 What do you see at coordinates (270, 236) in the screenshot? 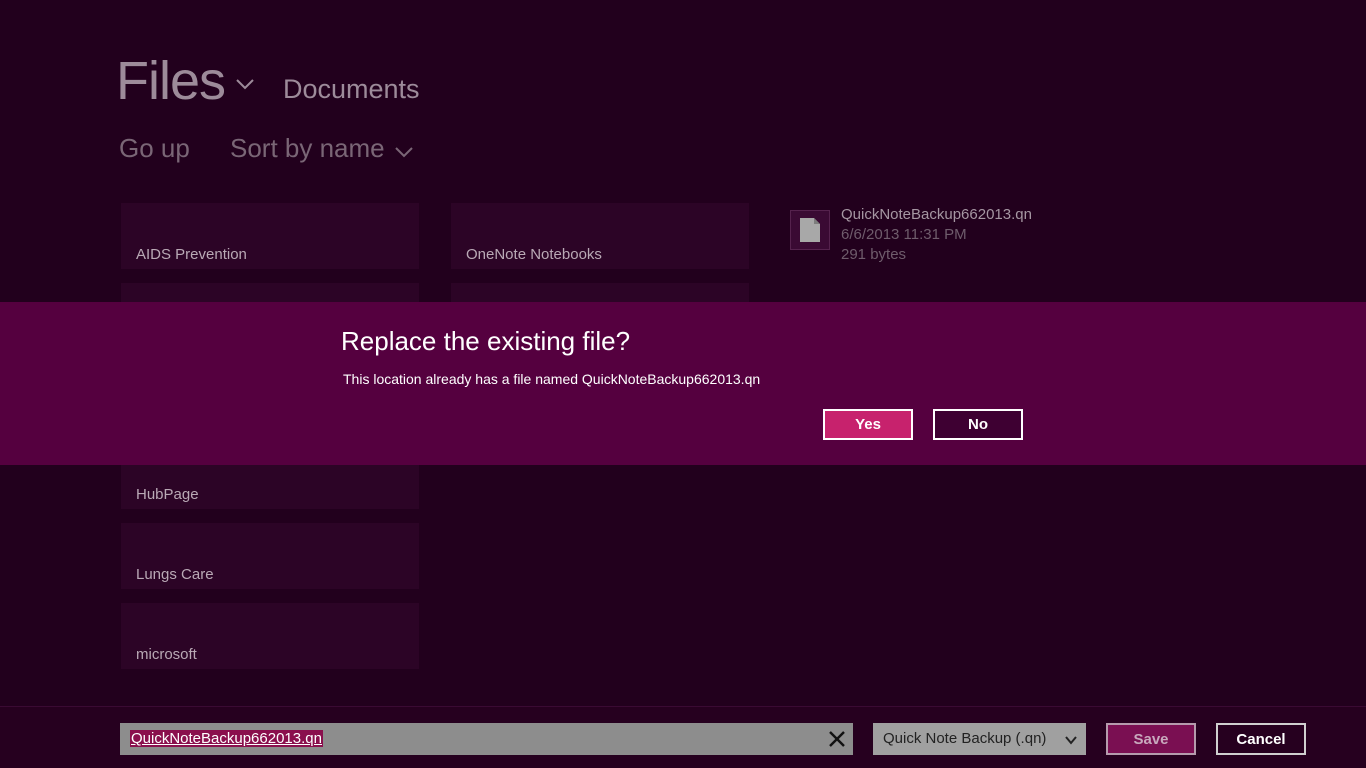
I see `folder-tile: AIDS Prevention` at bounding box center [270, 236].